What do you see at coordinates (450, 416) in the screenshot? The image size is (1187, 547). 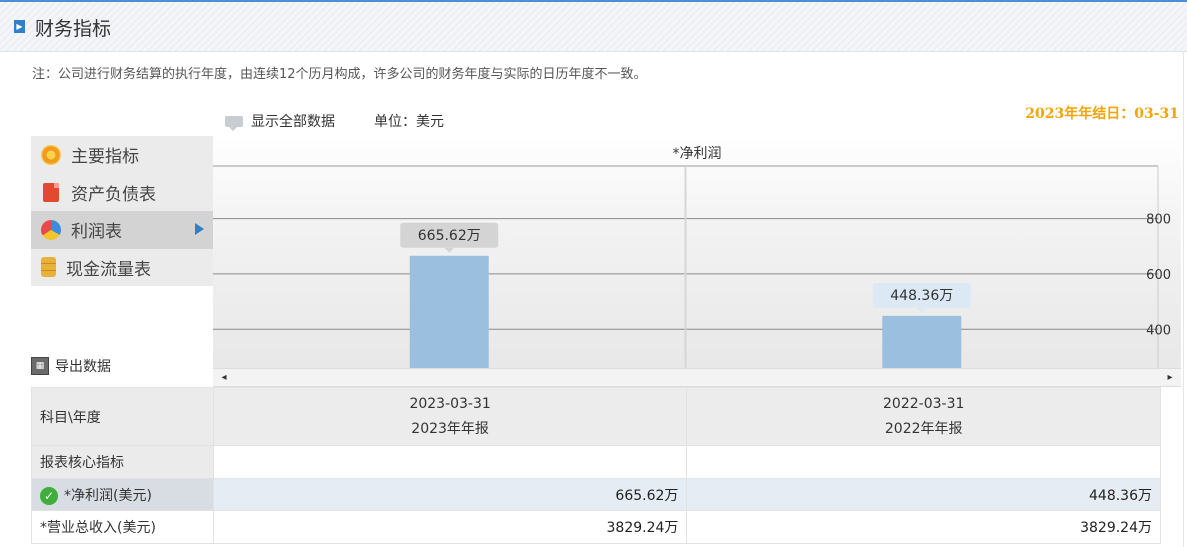 I see `header-period: 2023-03-31 2023年年报` at bounding box center [450, 416].